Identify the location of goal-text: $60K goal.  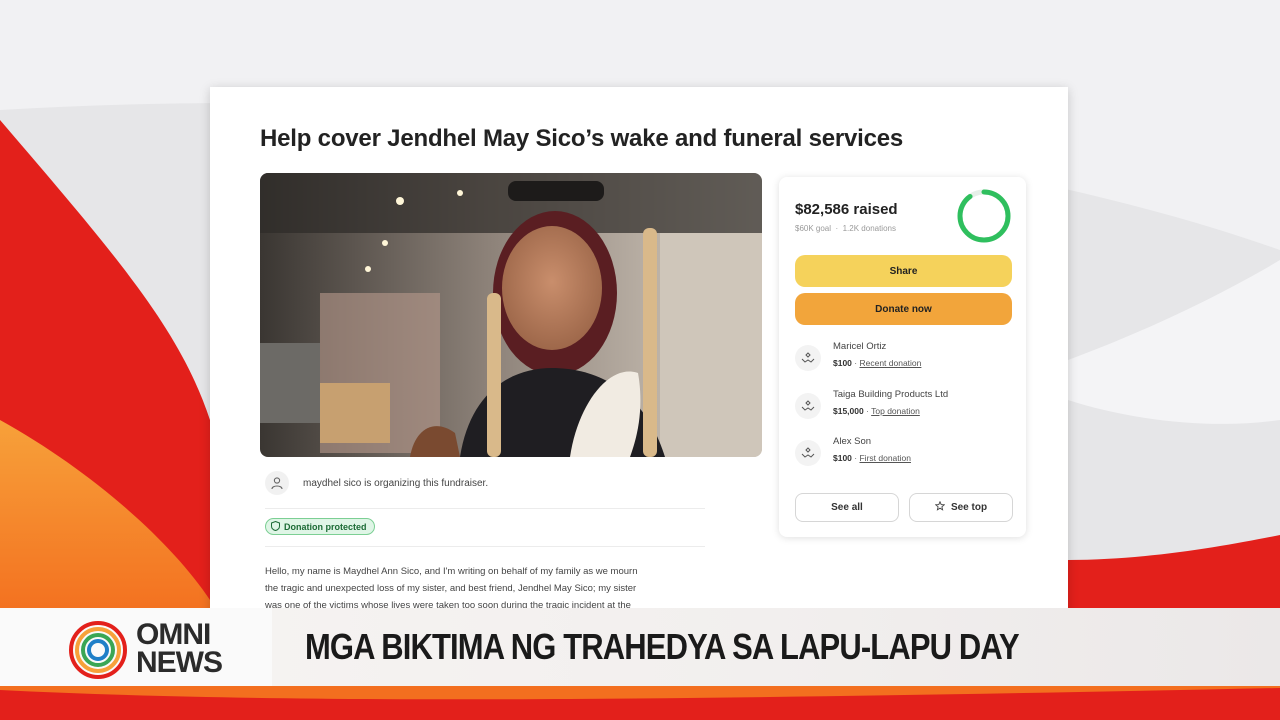
(813, 228).